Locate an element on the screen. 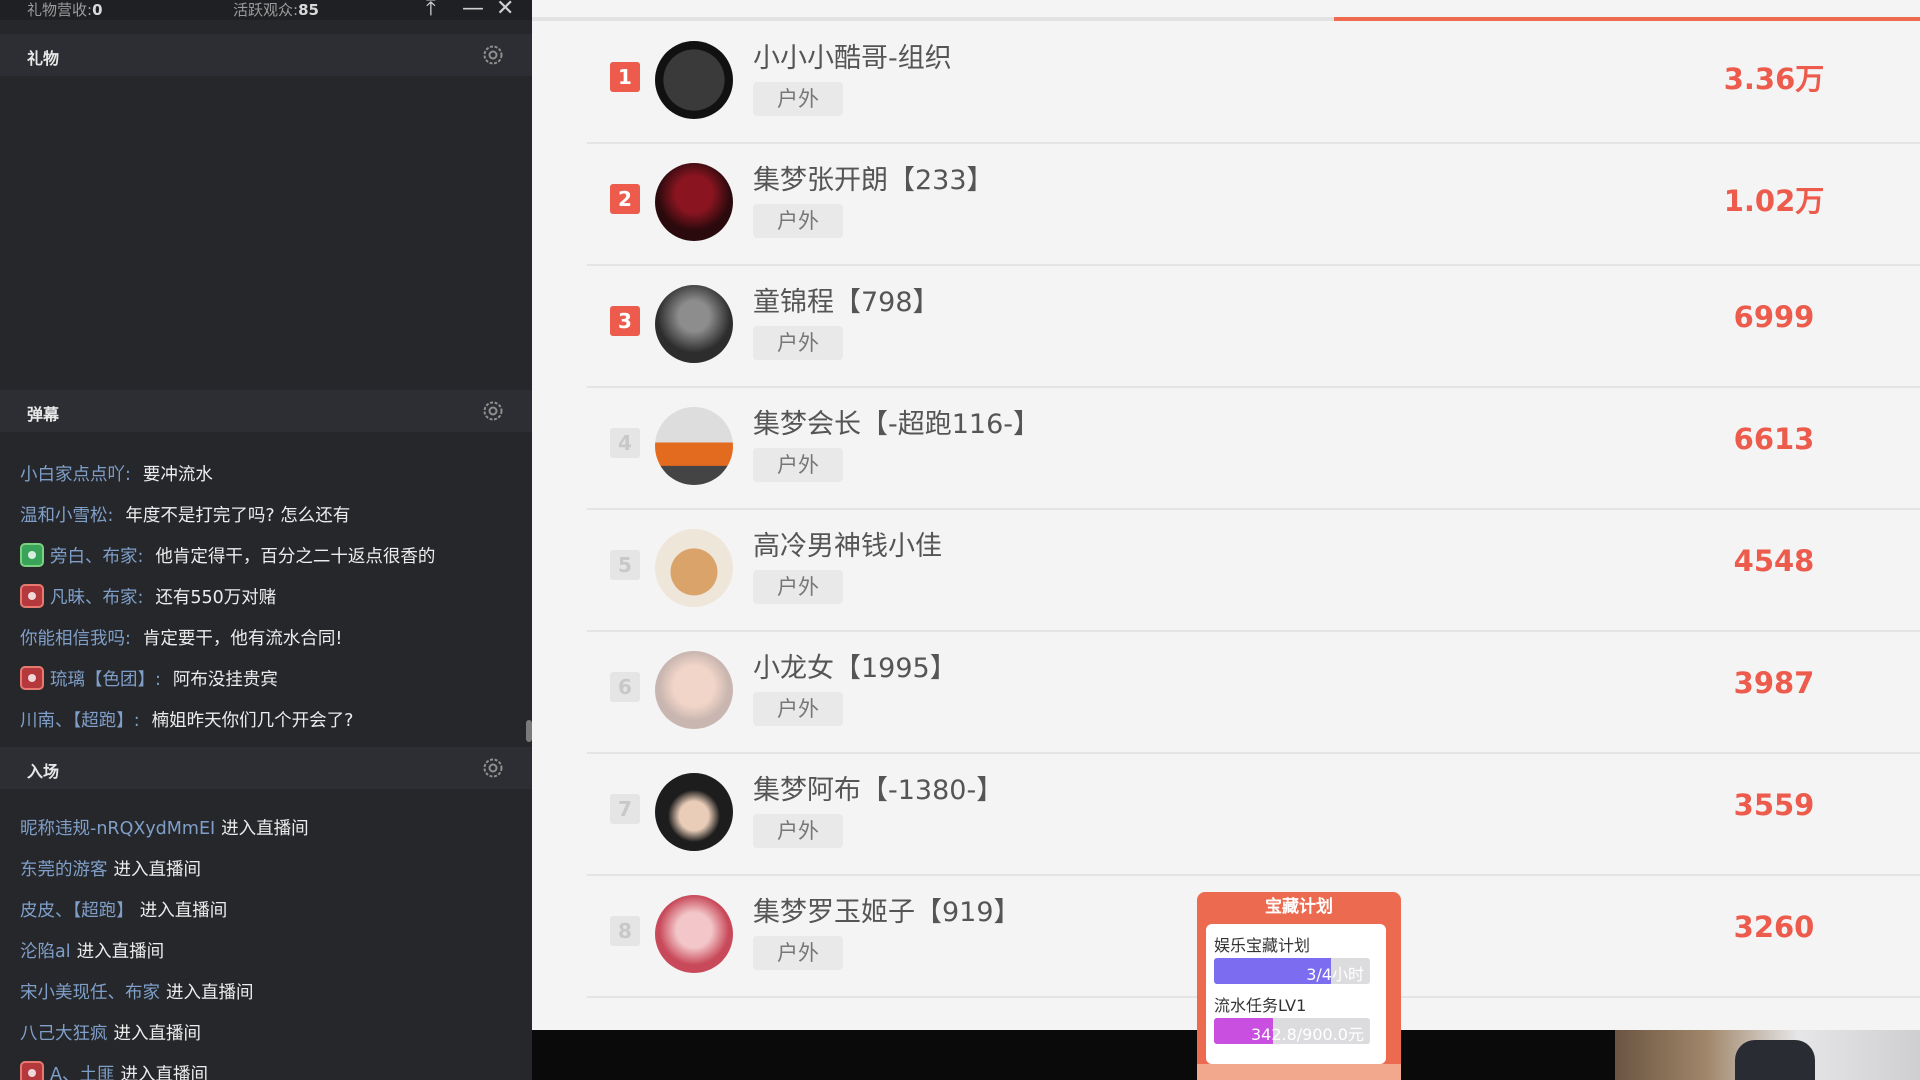 This screenshot has height=1080, width=1920. contribution-score: 3260 is located at coordinates (1774, 927).